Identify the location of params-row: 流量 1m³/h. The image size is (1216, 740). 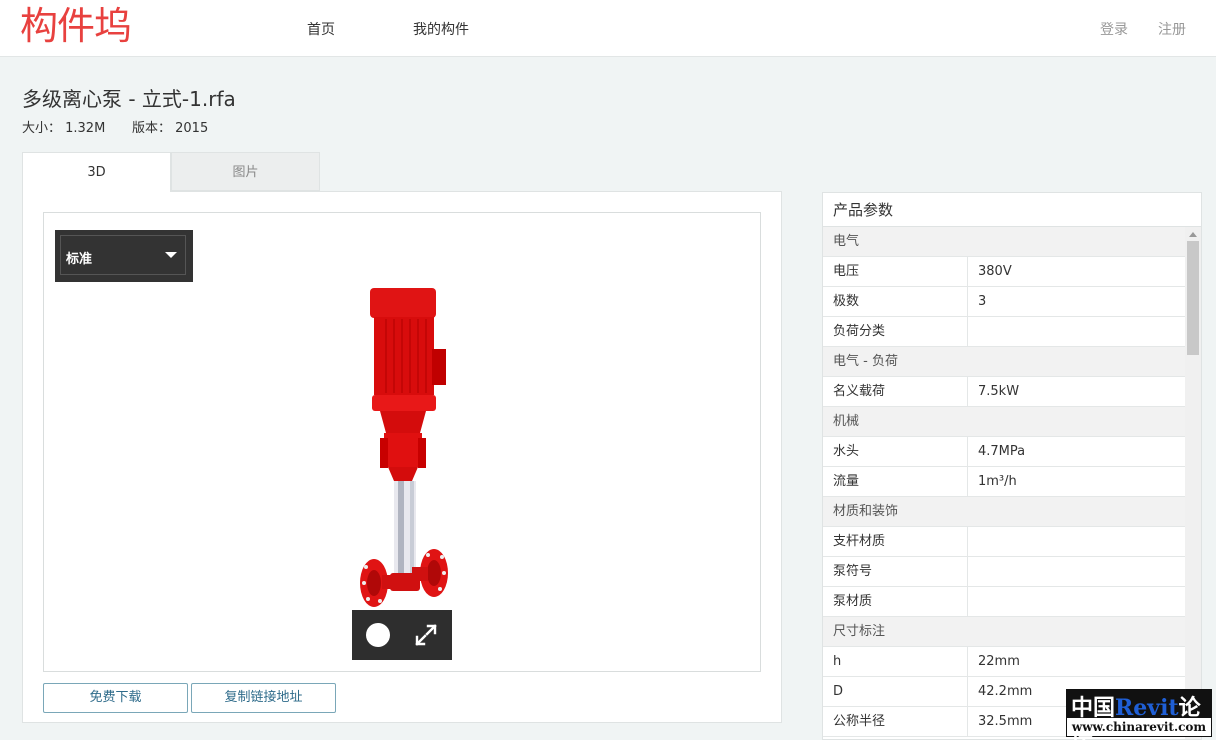
(1004, 482).